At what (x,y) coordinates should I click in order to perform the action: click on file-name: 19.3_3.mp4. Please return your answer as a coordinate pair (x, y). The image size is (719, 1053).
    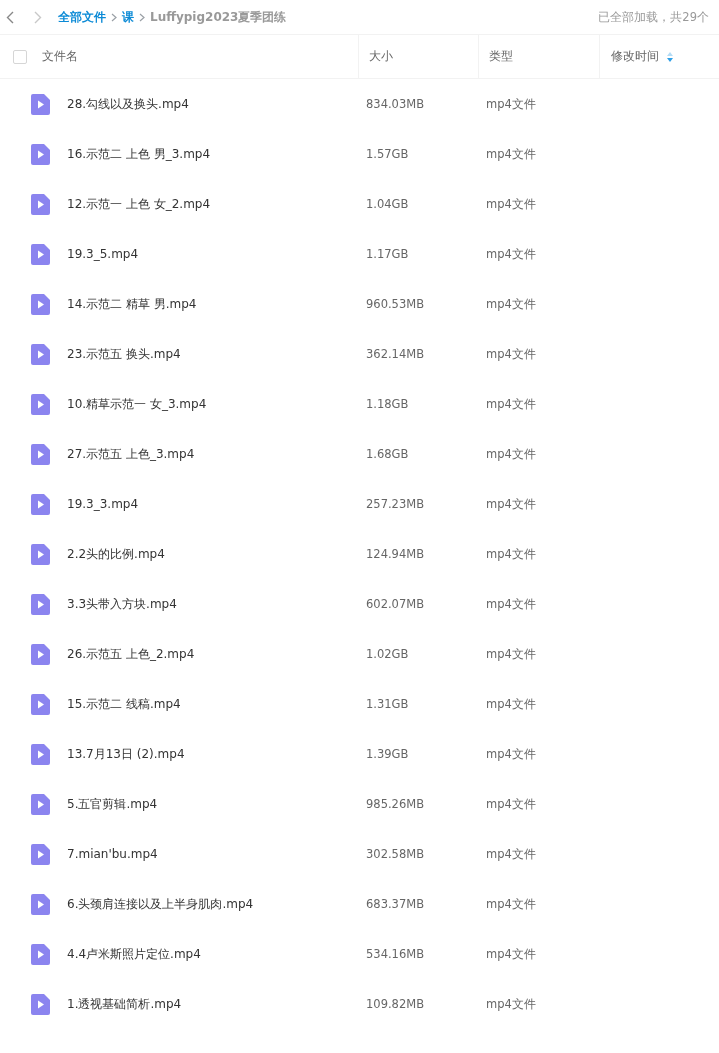
    Looking at the image, I should click on (103, 504).